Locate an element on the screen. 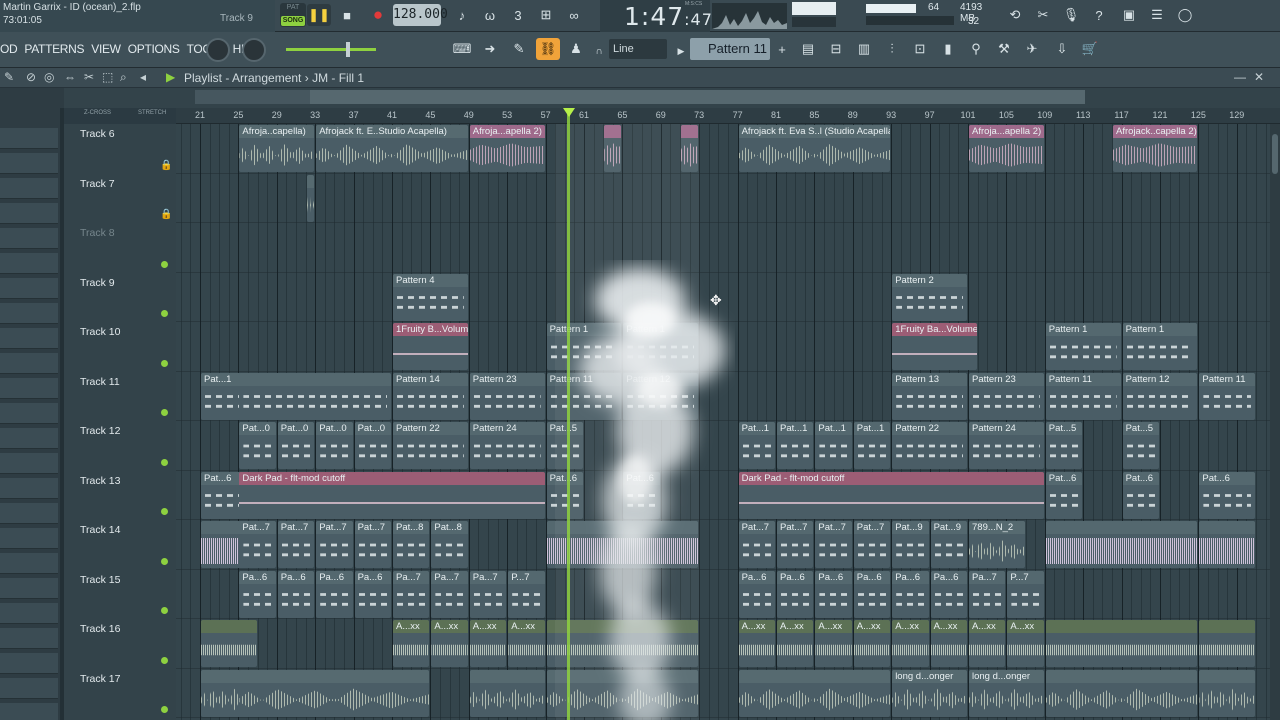 This screenshot has width=1280, height=720. track-name: Track 11 is located at coordinates (100, 382).